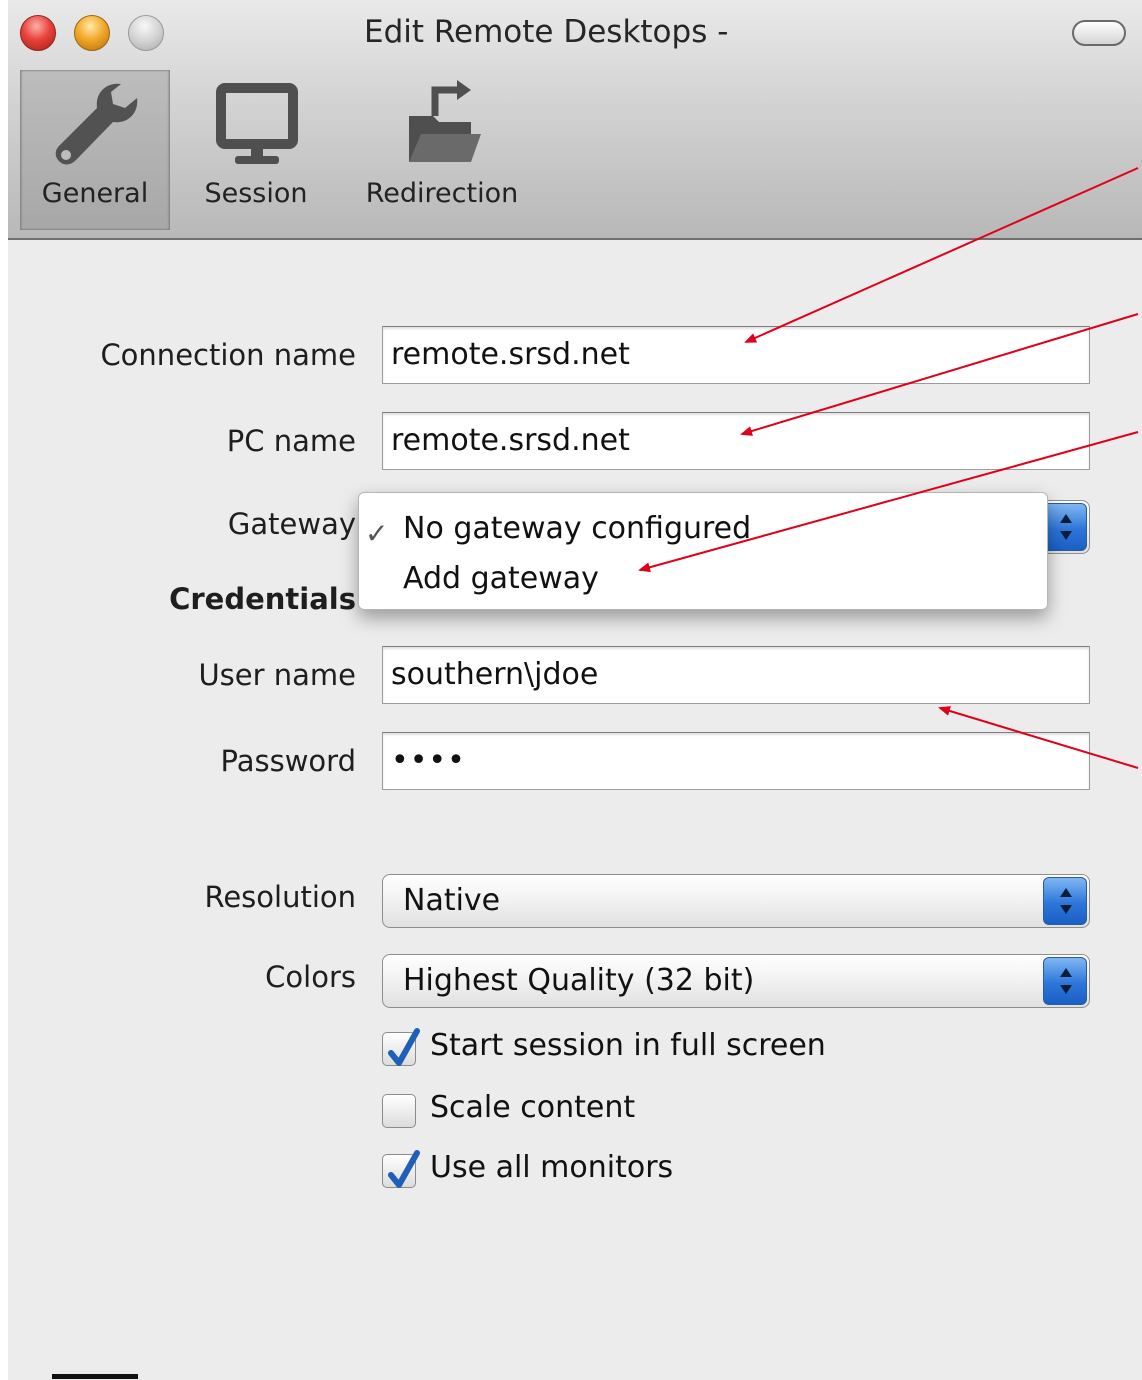 The height and width of the screenshot is (1380, 1142). Describe the element at coordinates (288, 761) in the screenshot. I see `password-label: Password` at that location.